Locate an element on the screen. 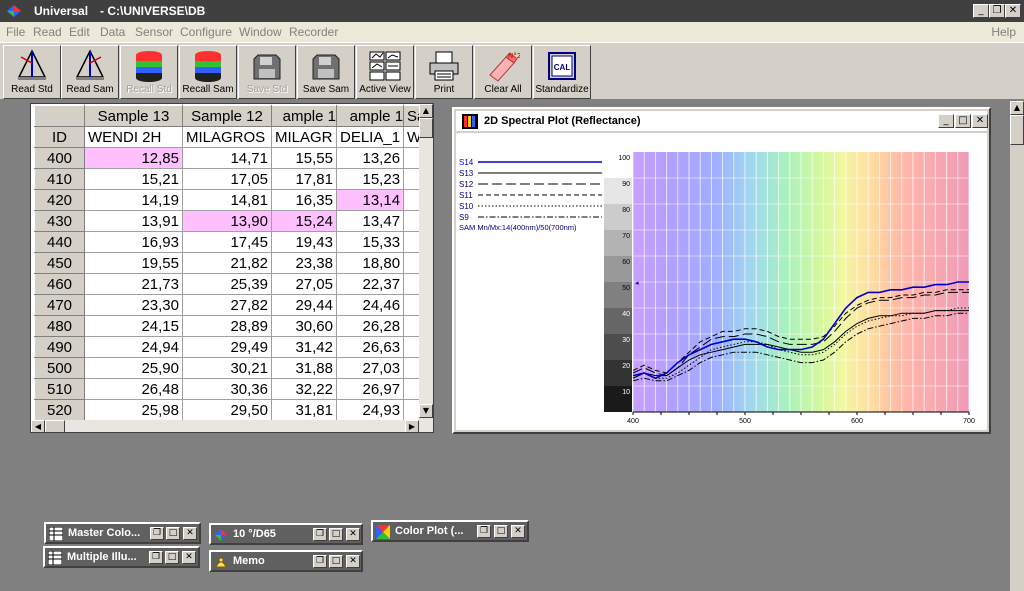 The width and height of the screenshot is (1024, 591). menu-recorder: Recorder is located at coordinates (313, 32).